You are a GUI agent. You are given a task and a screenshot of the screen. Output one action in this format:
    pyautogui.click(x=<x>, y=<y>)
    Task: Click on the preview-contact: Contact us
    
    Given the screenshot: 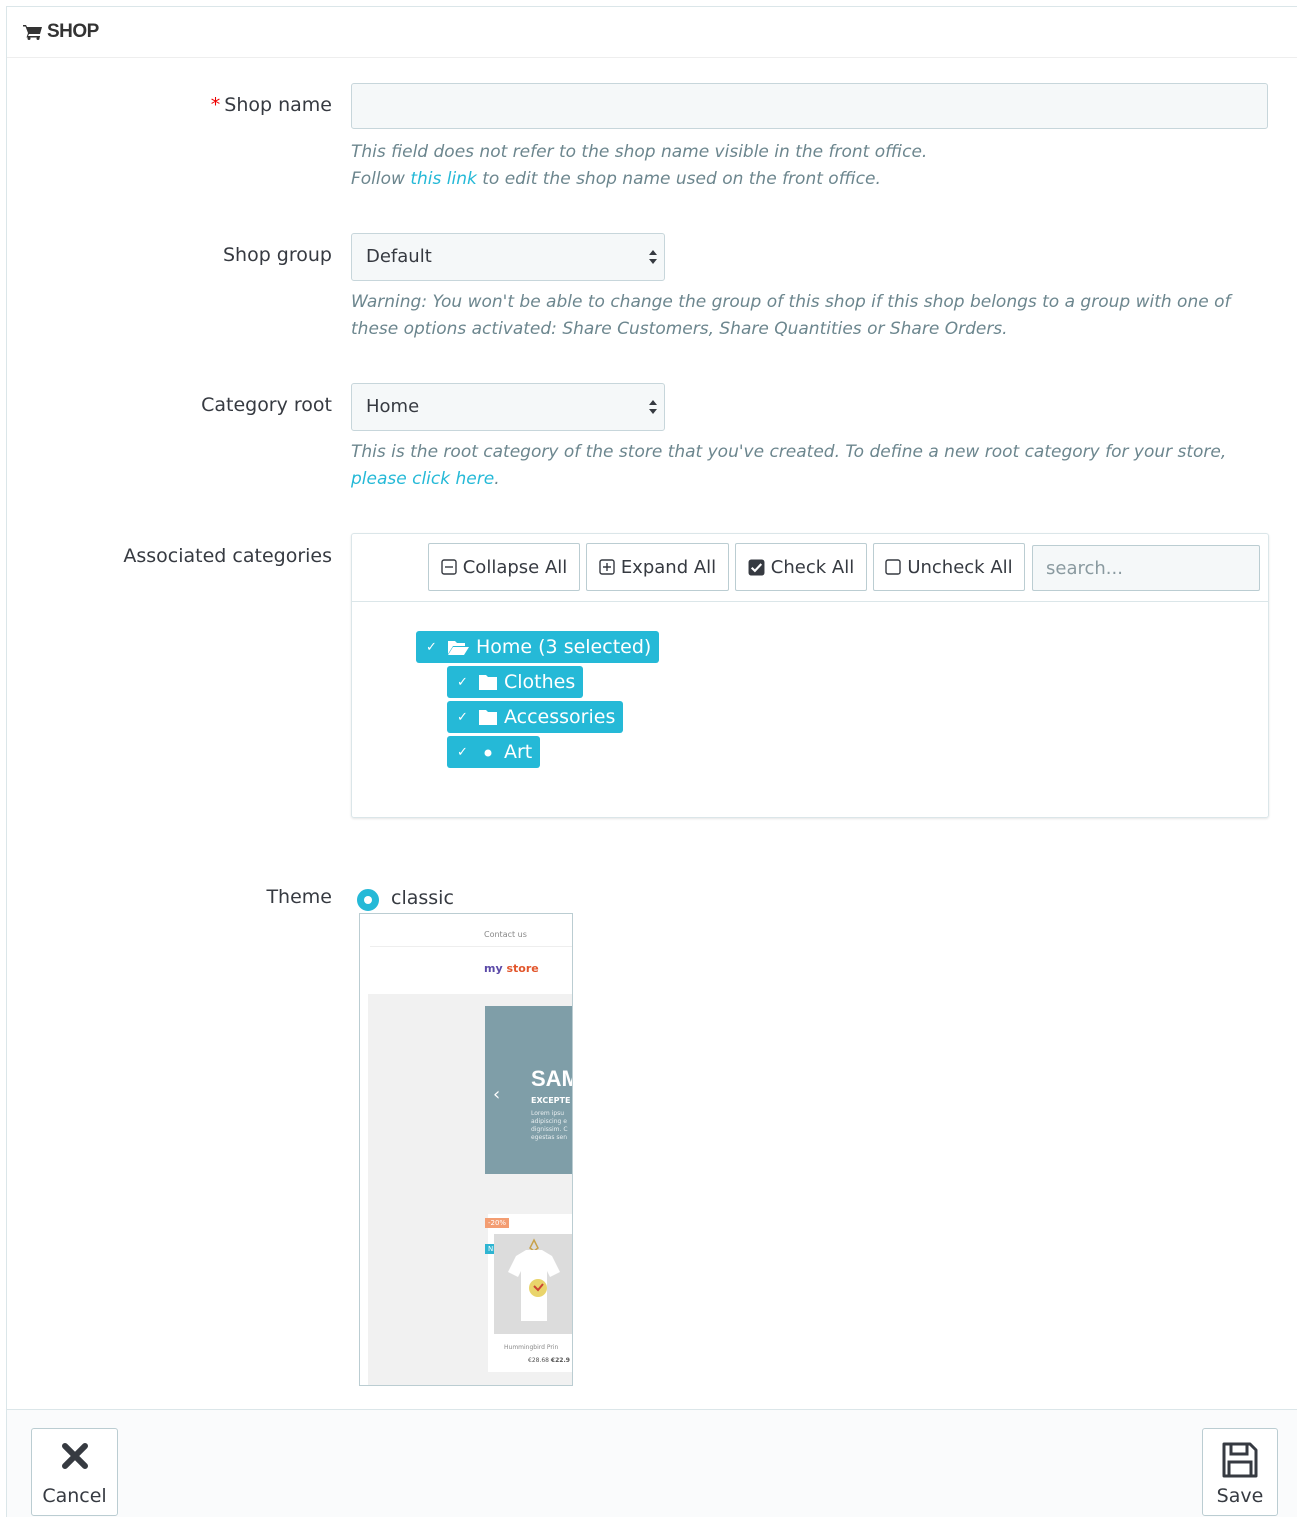 What is the action you would take?
    pyautogui.click(x=505, y=934)
    